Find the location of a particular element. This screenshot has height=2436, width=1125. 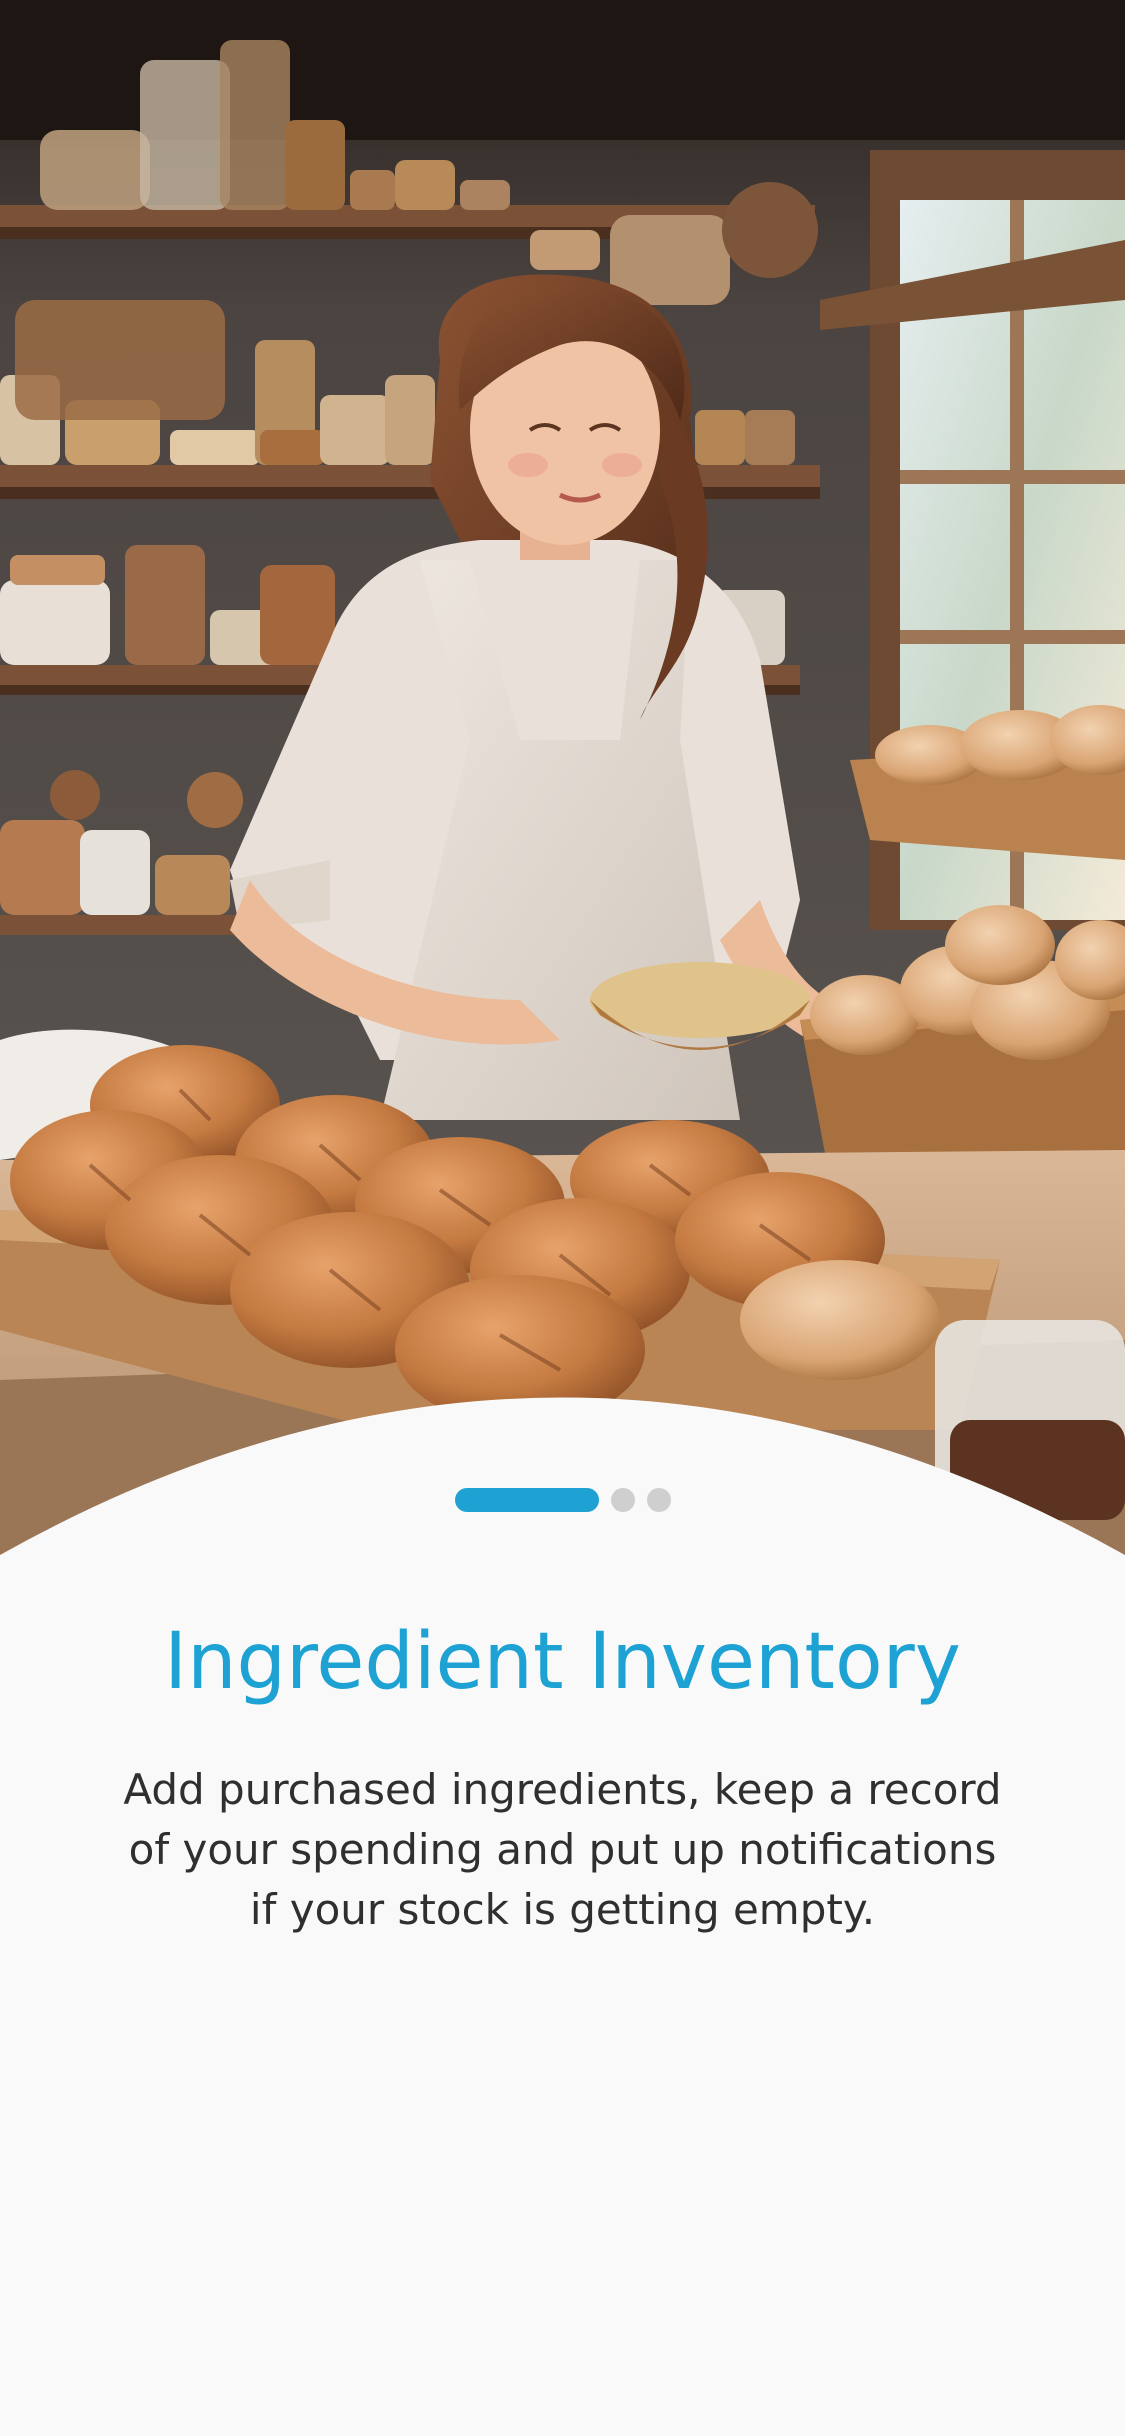

onboarding-title: Ingredient Inventory is located at coordinates (562, 1662).